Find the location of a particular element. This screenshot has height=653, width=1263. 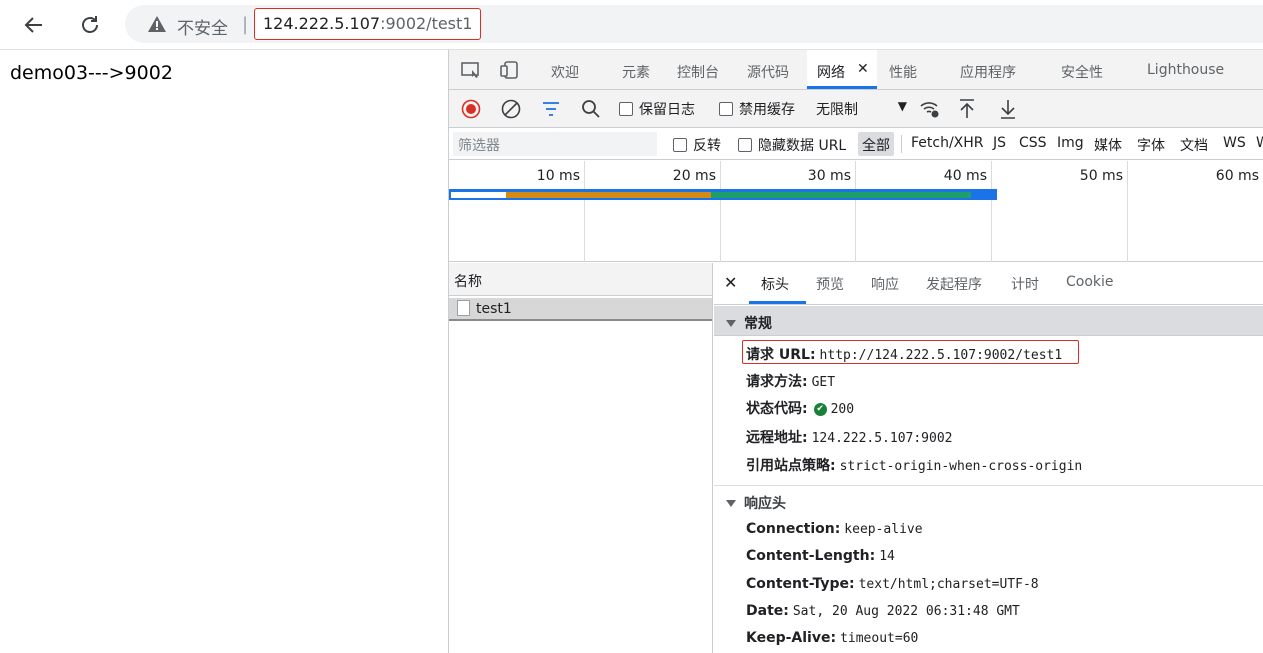

header-value: 200 is located at coordinates (842, 409).